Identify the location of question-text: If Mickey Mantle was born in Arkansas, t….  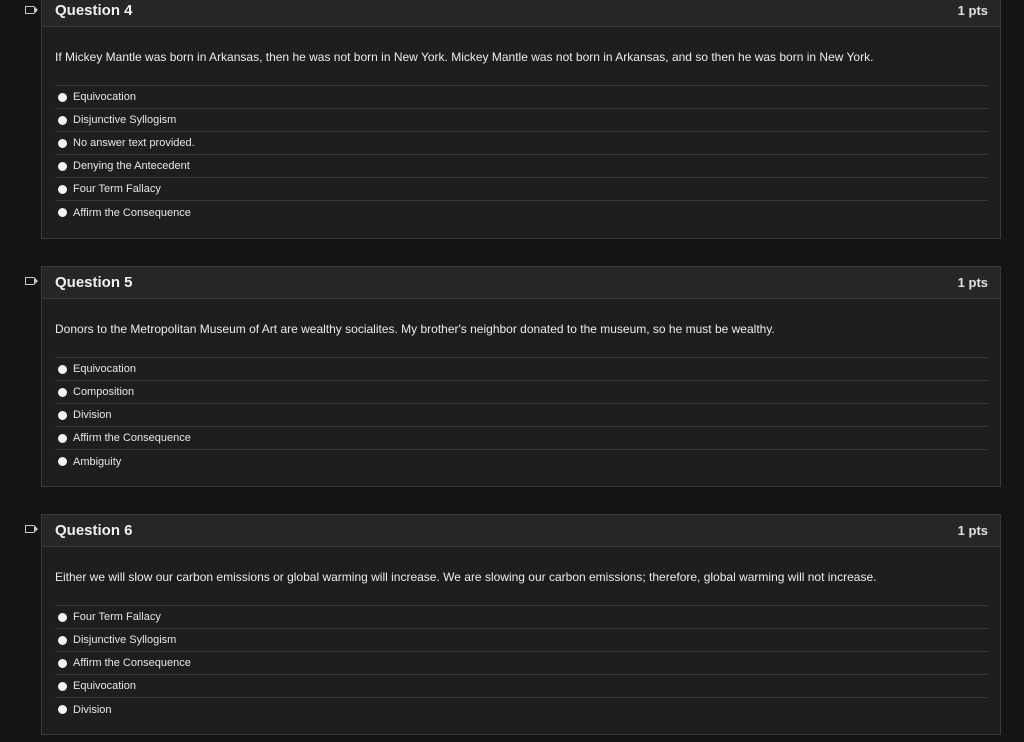
(464, 57).